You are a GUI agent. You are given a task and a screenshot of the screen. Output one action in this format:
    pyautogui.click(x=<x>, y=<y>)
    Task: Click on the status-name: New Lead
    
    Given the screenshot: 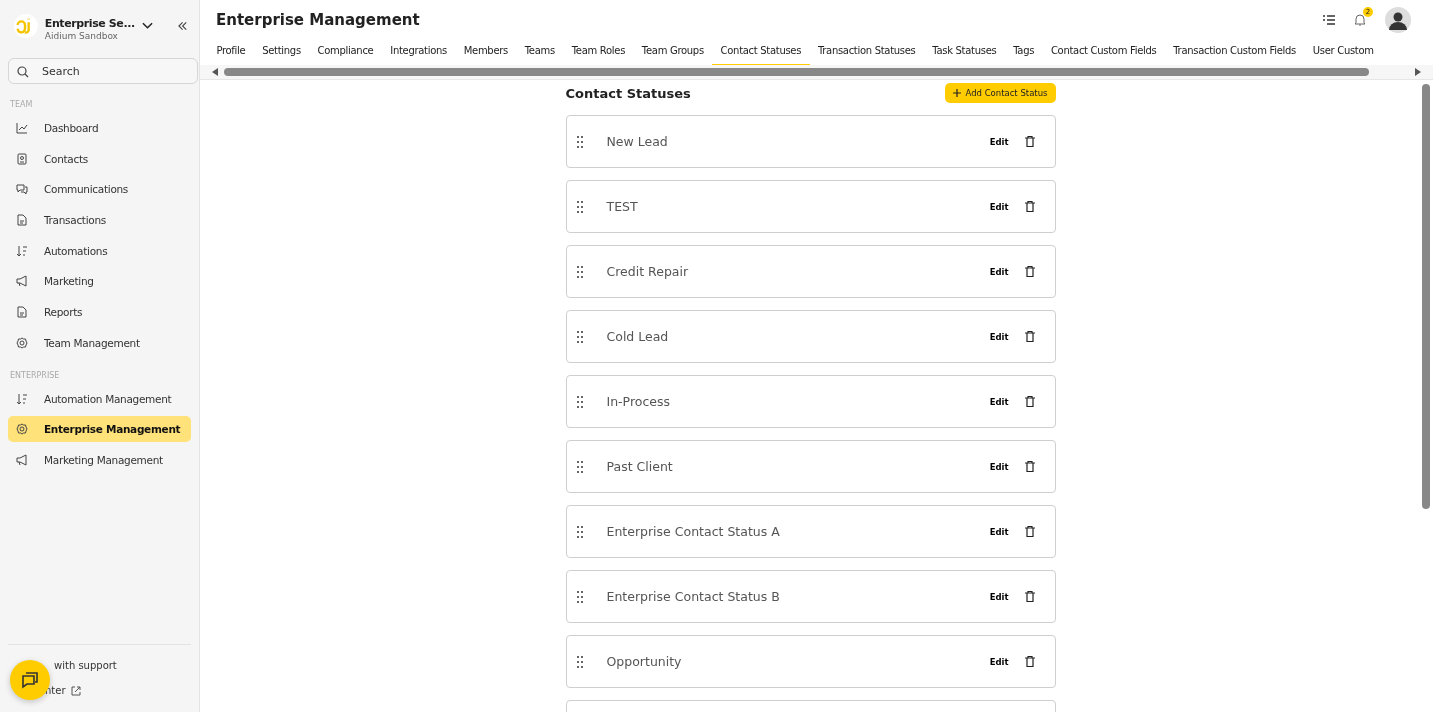 What is the action you would take?
    pyautogui.click(x=637, y=141)
    